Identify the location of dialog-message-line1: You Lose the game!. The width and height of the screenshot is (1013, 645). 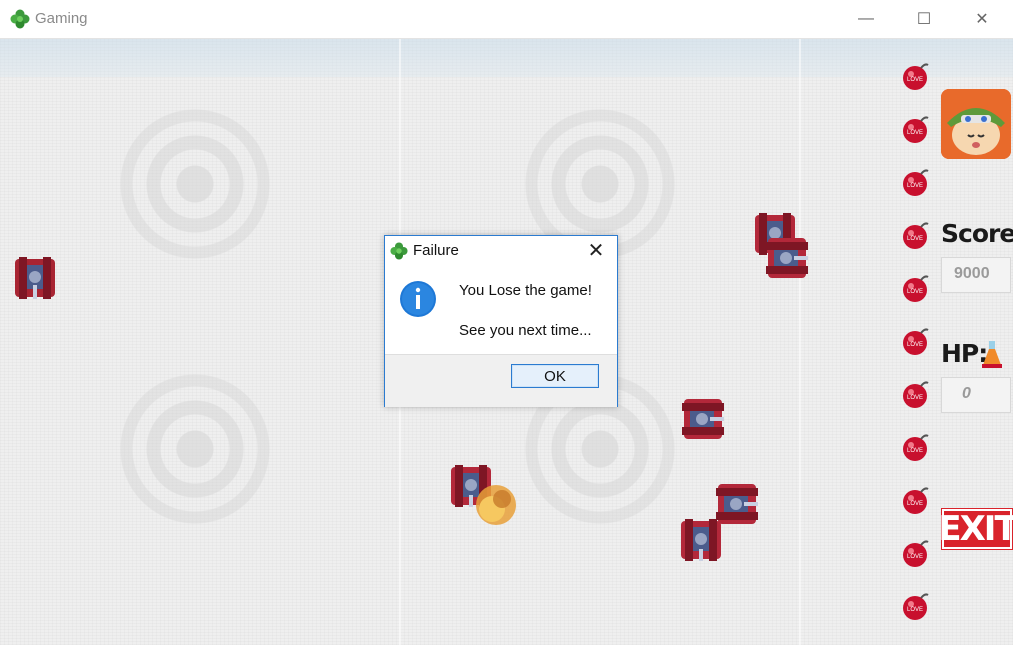
(525, 290).